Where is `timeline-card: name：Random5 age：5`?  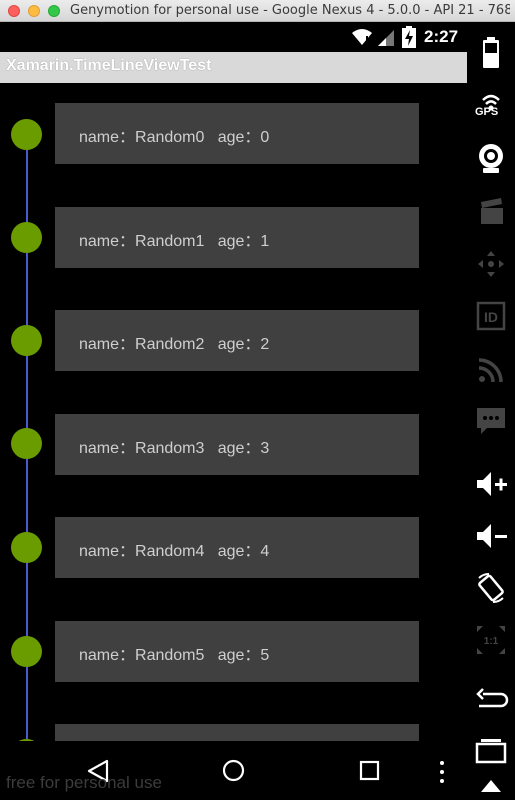 timeline-card: name：Random5 age：5 is located at coordinates (237, 651).